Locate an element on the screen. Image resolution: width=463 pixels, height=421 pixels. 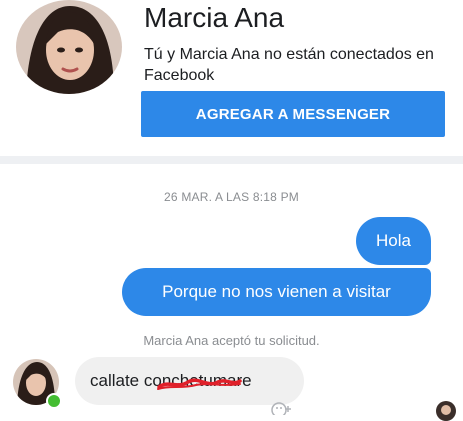
section-divider is located at coordinates (231, 160).